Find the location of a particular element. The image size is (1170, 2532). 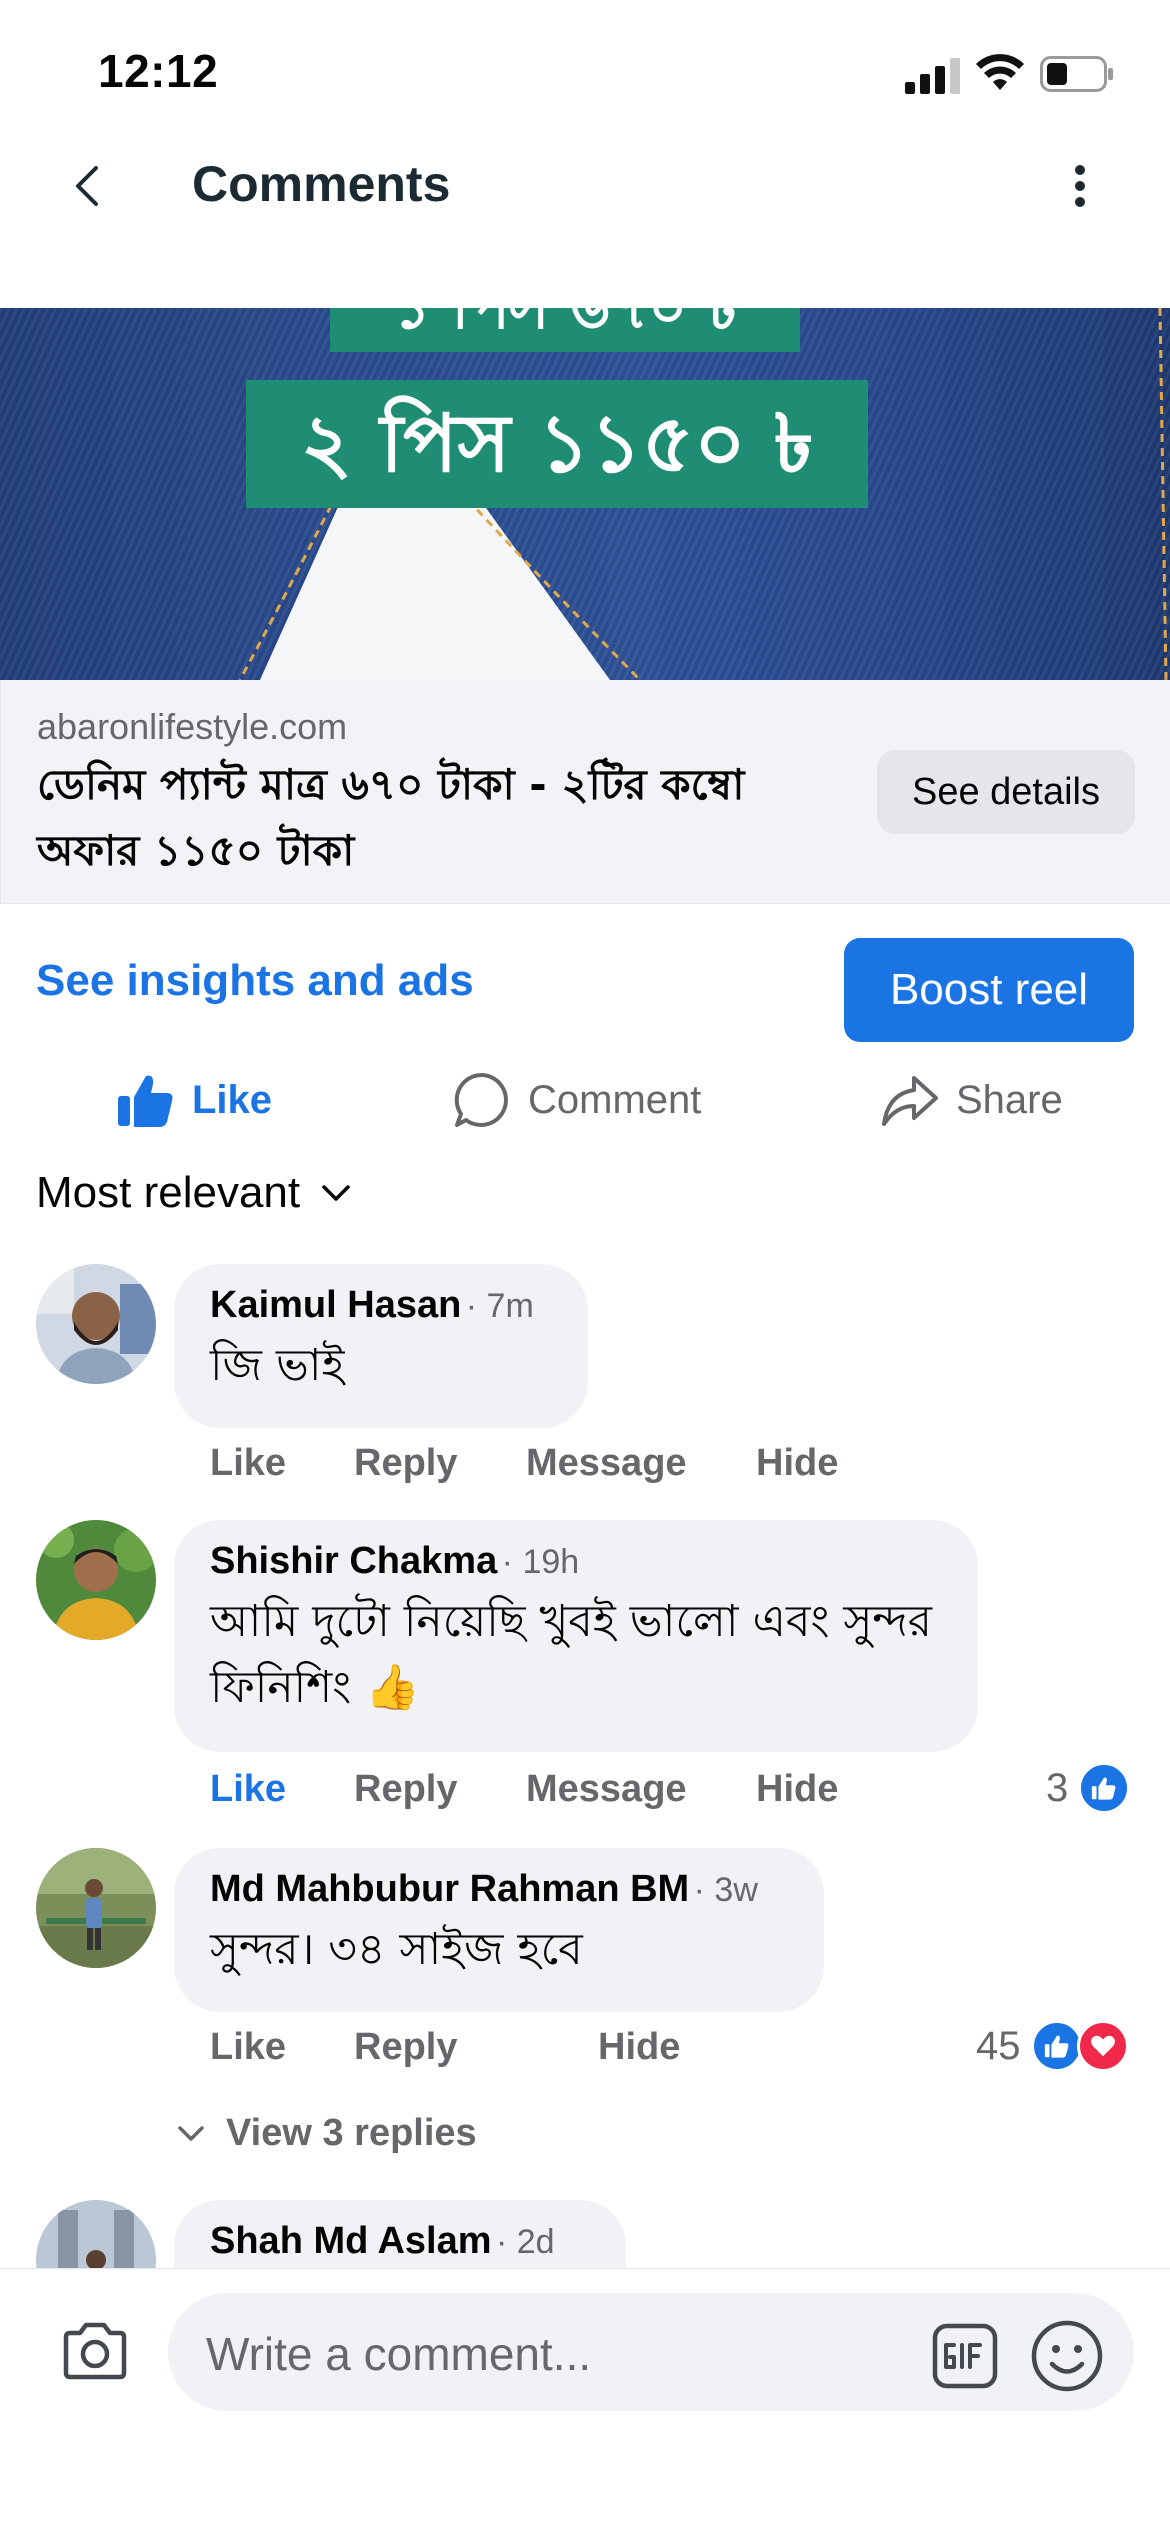

comment-time: · 2d is located at coordinates (525, 2242).